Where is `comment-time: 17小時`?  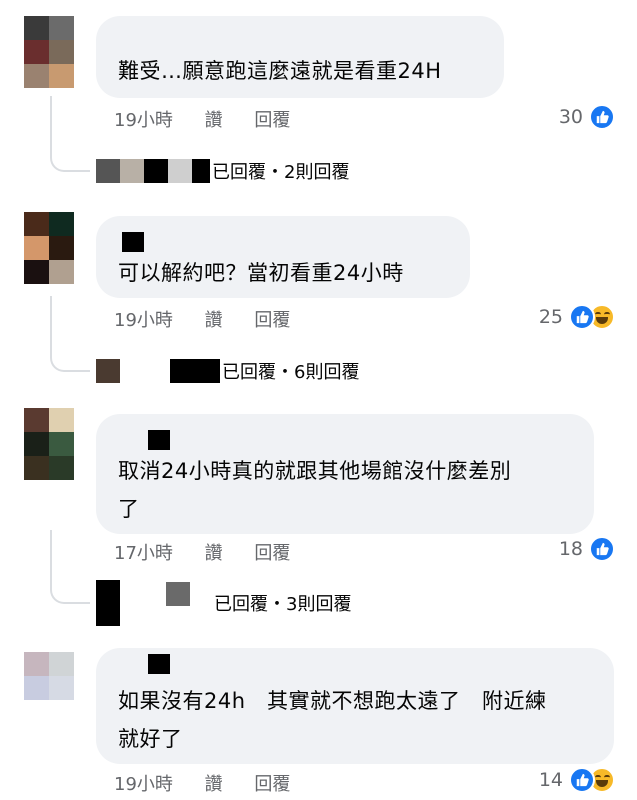
comment-time: 17小時 is located at coordinates (143, 553).